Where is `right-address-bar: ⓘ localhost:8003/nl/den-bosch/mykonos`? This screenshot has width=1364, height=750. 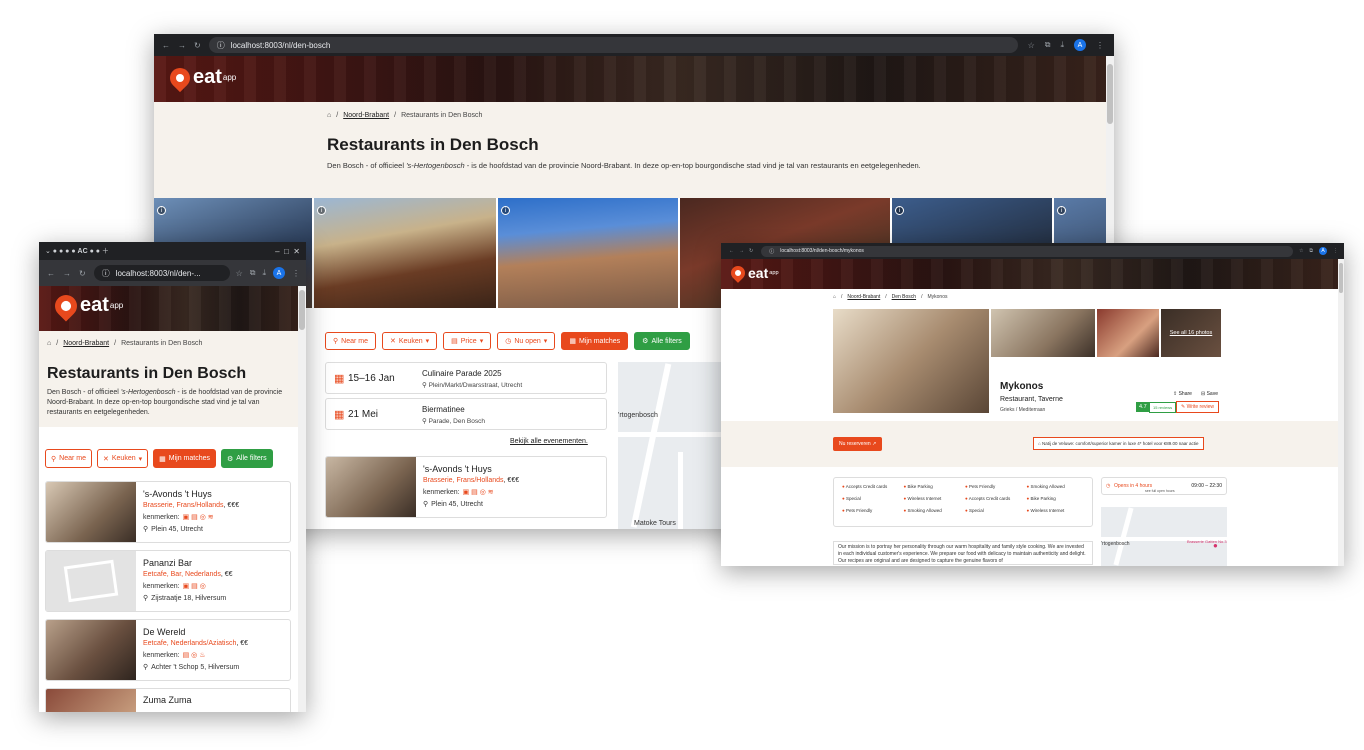 right-address-bar: ⓘ localhost:8003/nl/den-bosch/mykonos is located at coordinates (1027, 251).